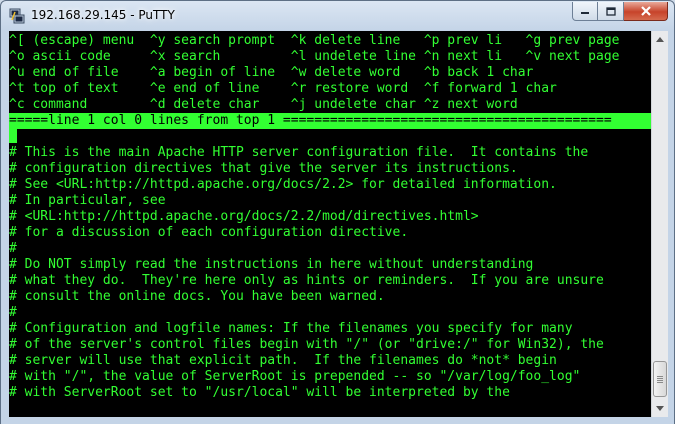  I want to click on scroll-up-button, so click(660, 39).